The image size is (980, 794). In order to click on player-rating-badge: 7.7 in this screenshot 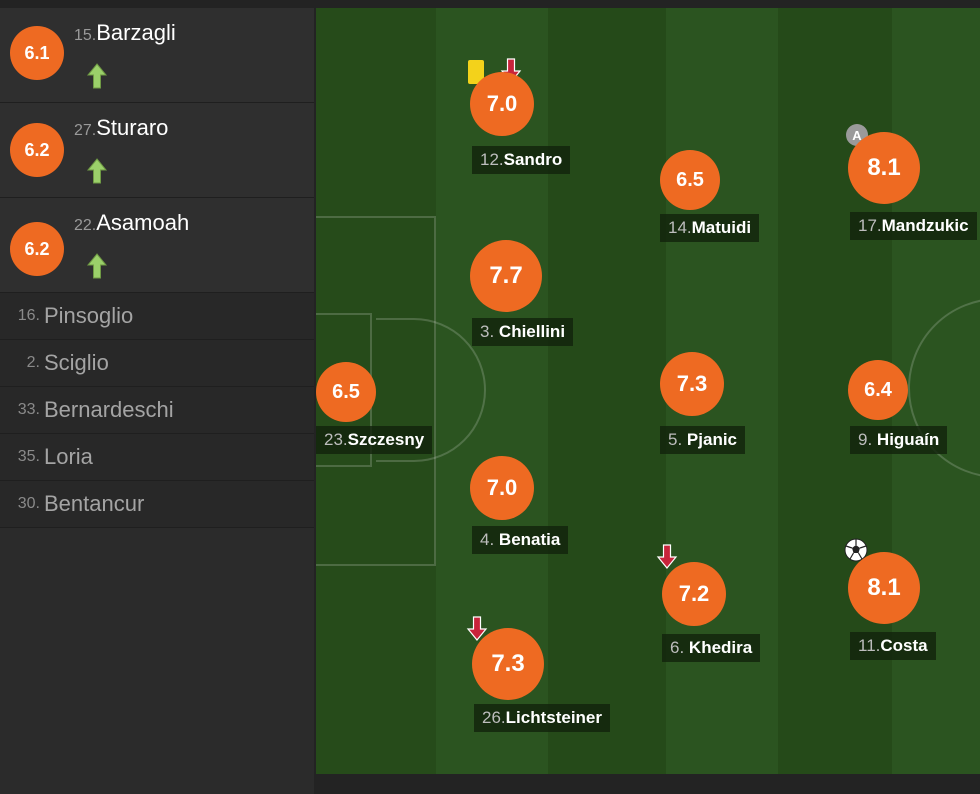, I will do `click(506, 276)`.